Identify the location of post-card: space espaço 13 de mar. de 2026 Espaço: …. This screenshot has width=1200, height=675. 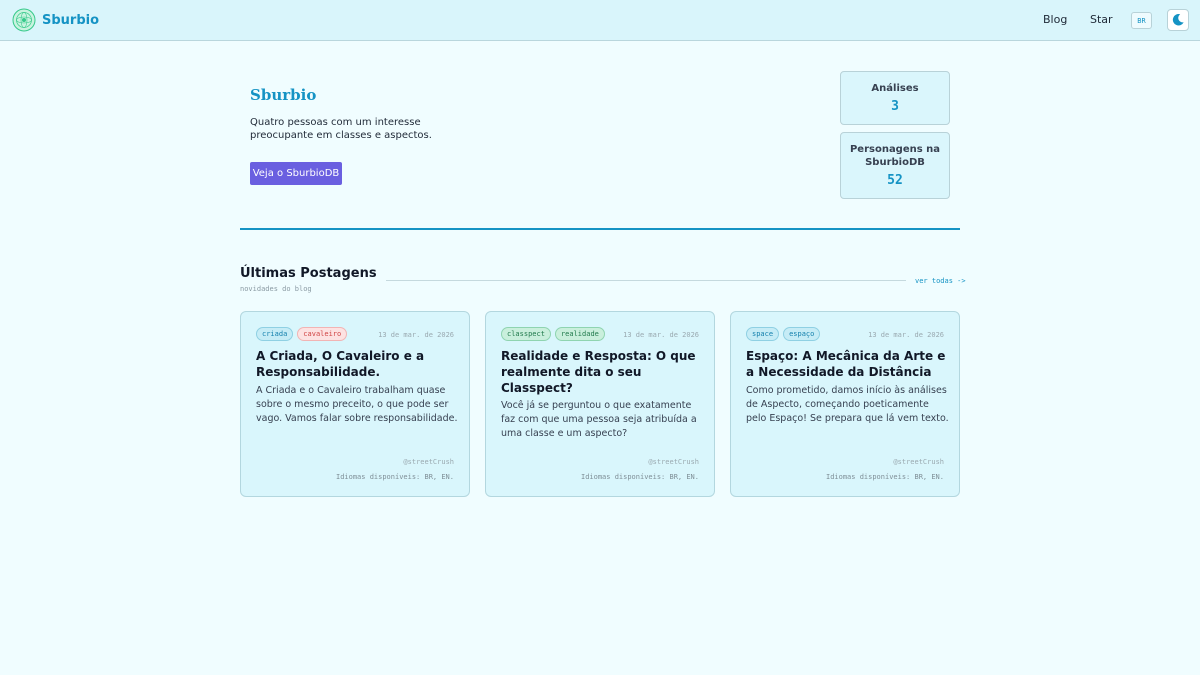
(845, 404).